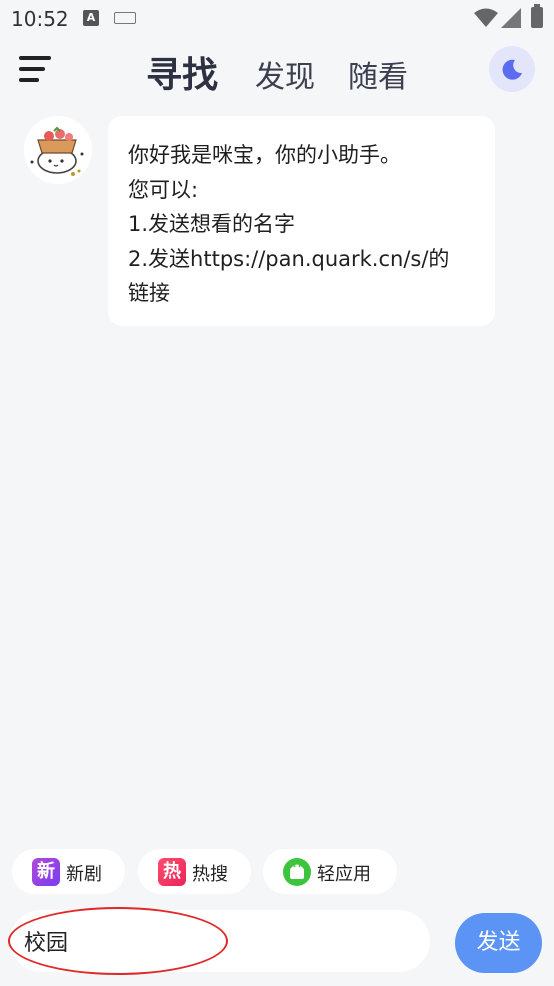 The image size is (554, 986). What do you see at coordinates (344, 874) in the screenshot?
I see `chip-label: 轻应用` at bounding box center [344, 874].